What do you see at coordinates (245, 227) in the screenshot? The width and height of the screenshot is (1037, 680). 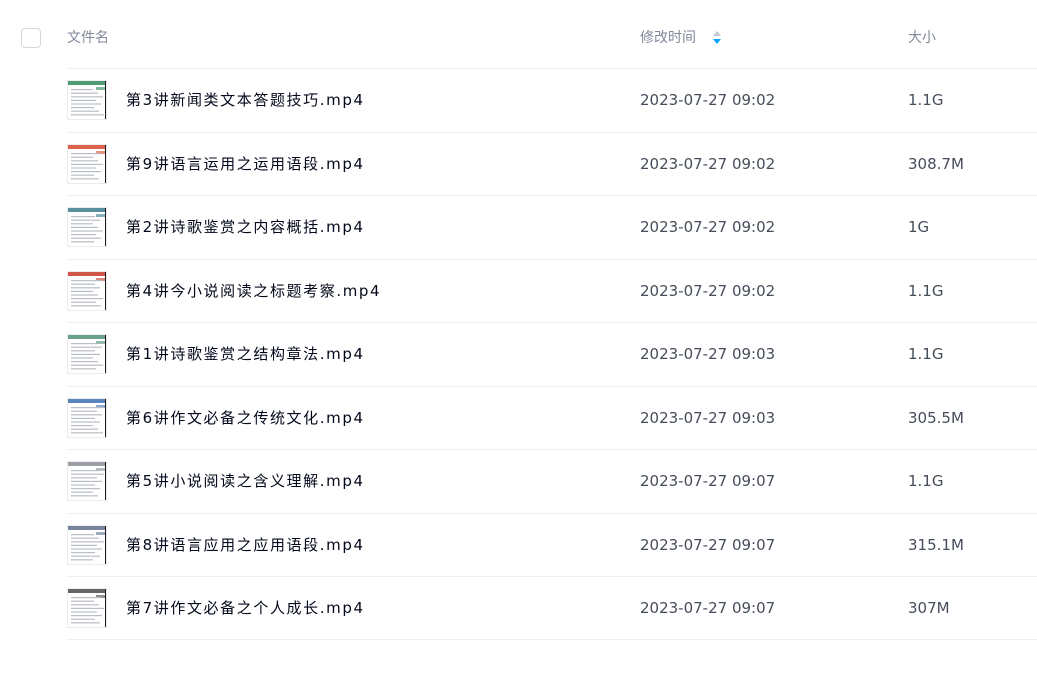 I see `file-name: 第2讲诗歌鉴赏之内容概括.mp4` at bounding box center [245, 227].